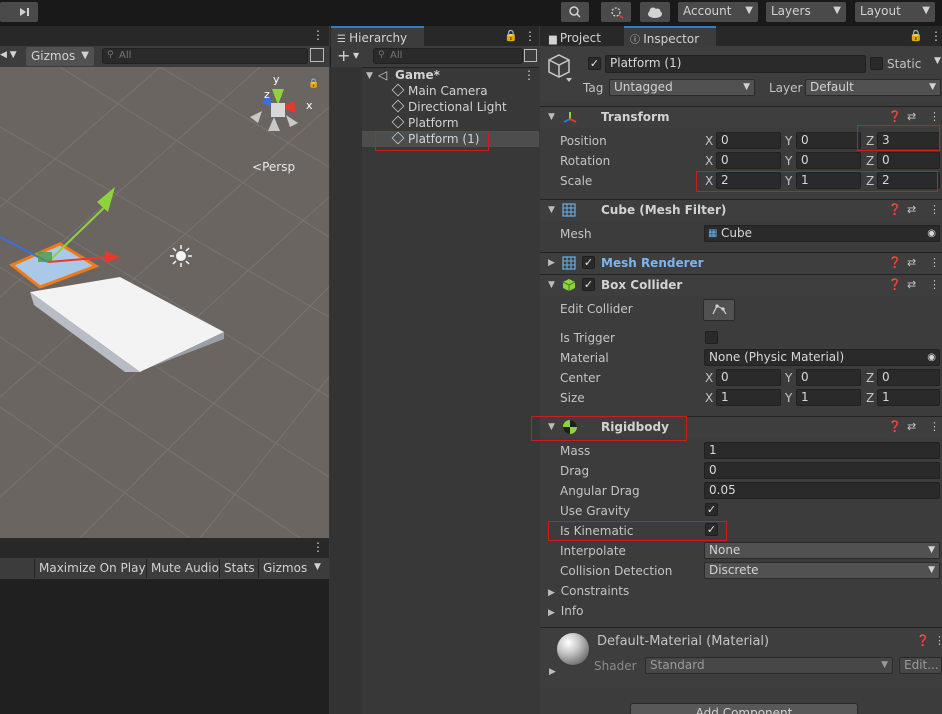 The width and height of the screenshot is (942, 714). I want to click on mesh-filter-header: ▼ Cube (Mesh Filter) ❓ ⇄ ⋮, so click(741, 210).